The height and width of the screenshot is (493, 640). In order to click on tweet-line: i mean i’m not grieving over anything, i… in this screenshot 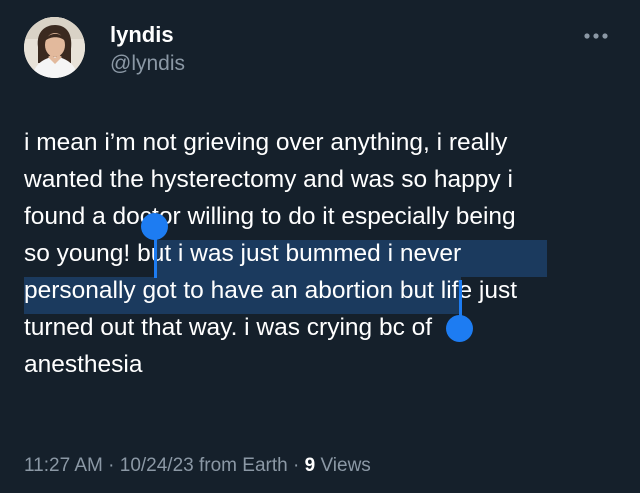, I will do `click(266, 142)`.